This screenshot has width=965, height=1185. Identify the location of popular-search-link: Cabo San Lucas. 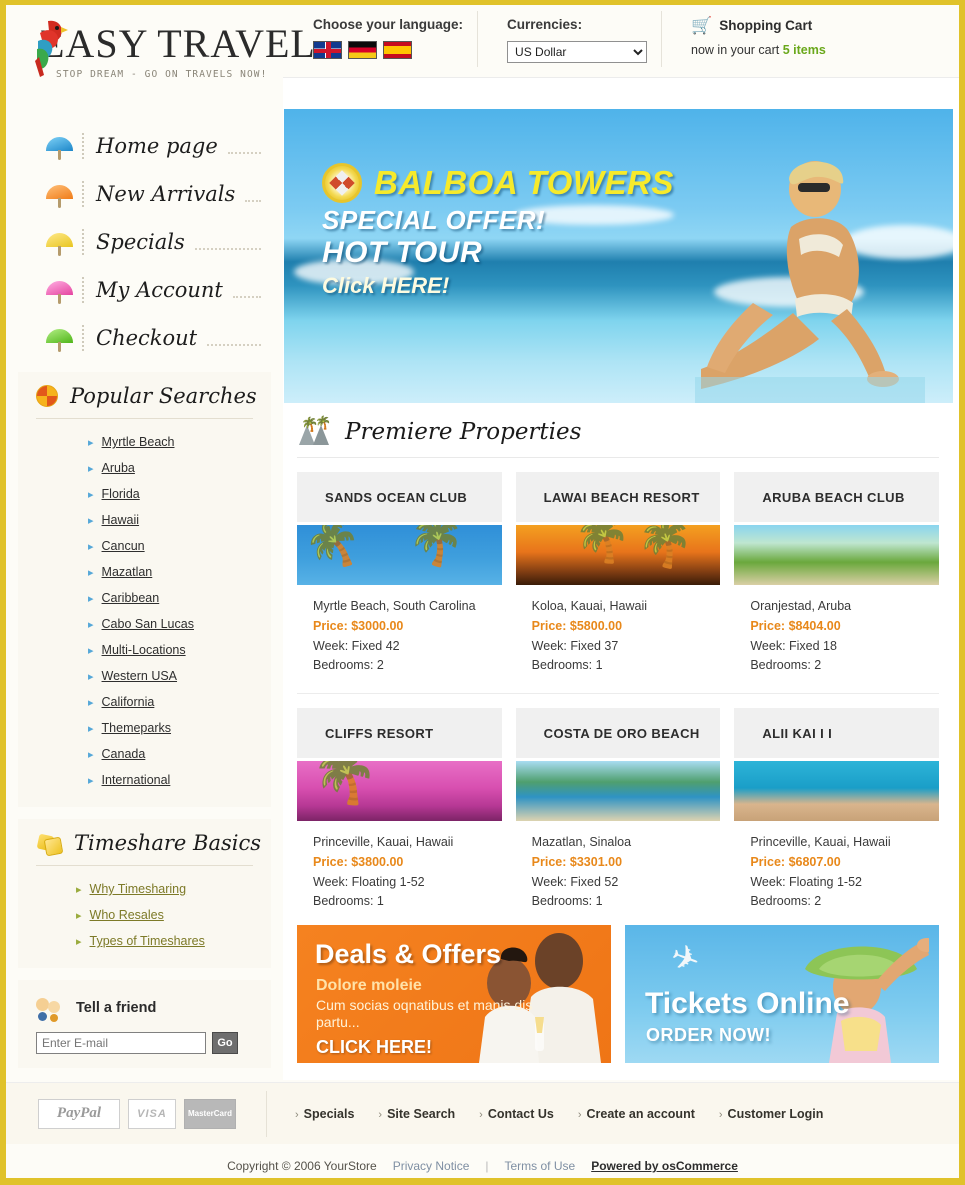
(148, 624).